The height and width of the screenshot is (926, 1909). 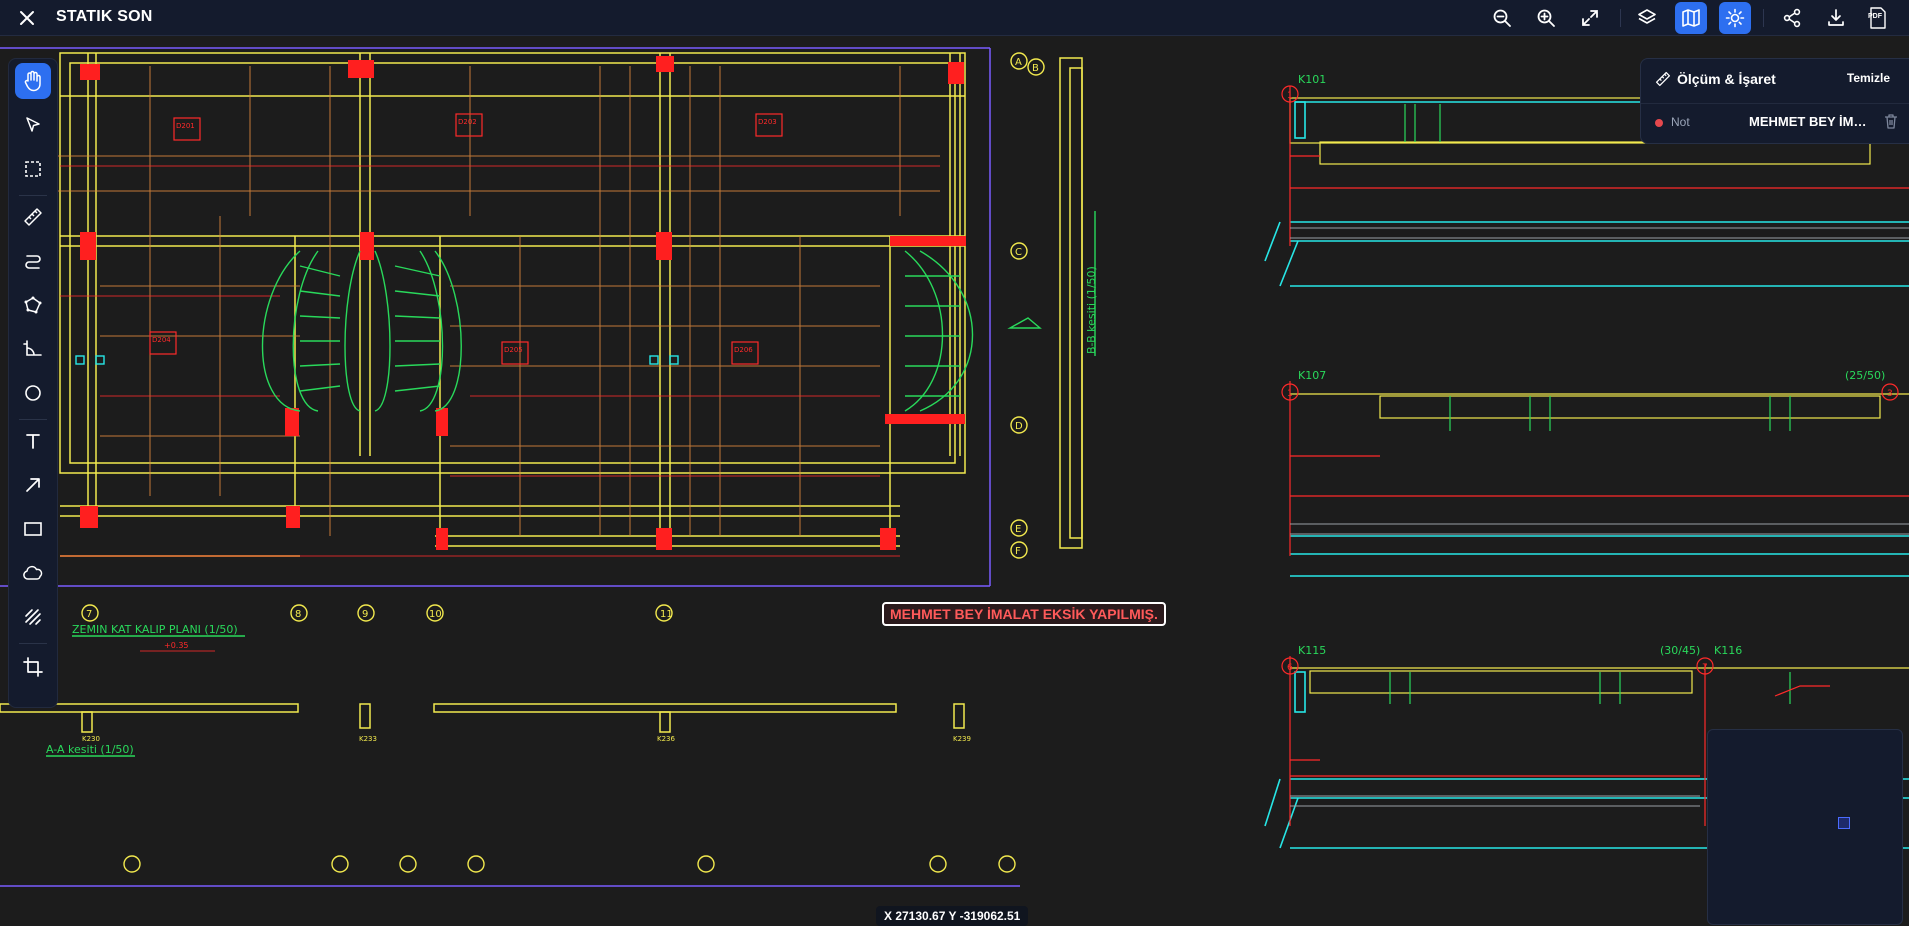 I want to click on panel-title: Ölçüm & İşaret, so click(x=1726, y=79).